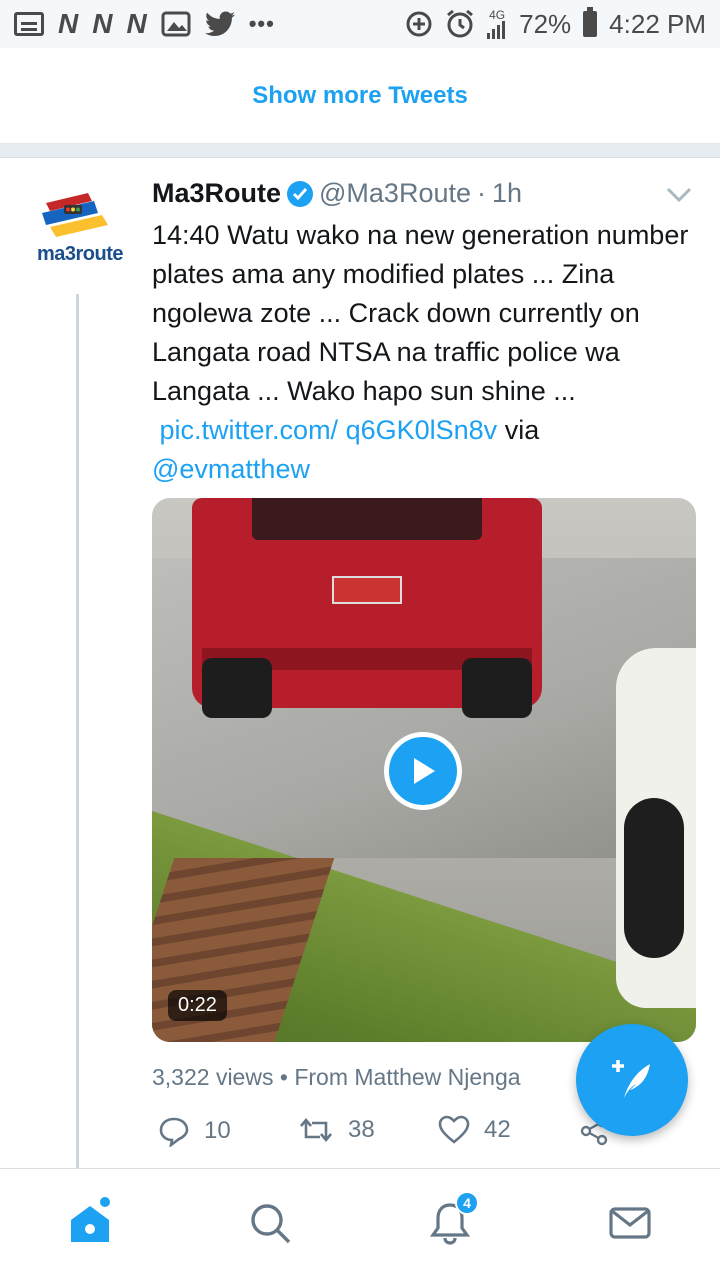  What do you see at coordinates (316, 1130) in the screenshot?
I see `retweet-icon` at bounding box center [316, 1130].